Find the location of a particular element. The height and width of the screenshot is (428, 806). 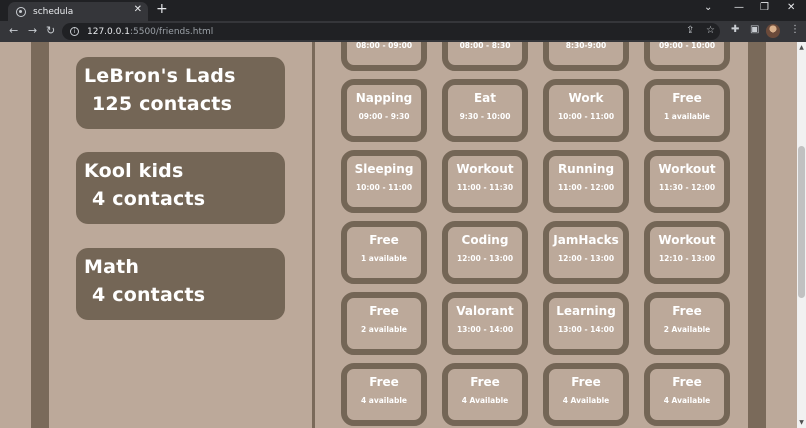

schedule-slot: 09:00 - 10:00 is located at coordinates (687, 56).